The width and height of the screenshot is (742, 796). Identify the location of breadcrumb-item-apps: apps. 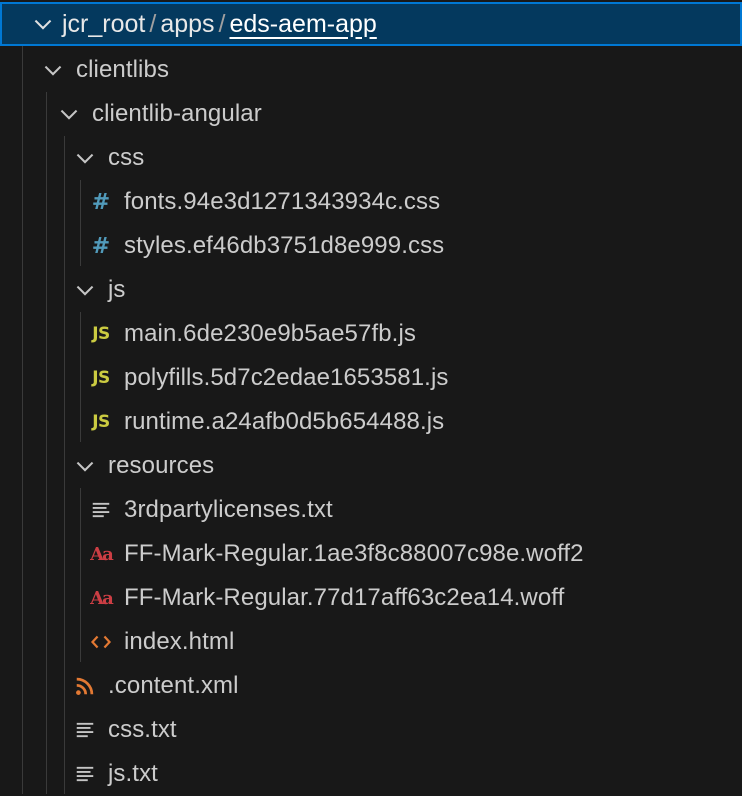
(187, 24).